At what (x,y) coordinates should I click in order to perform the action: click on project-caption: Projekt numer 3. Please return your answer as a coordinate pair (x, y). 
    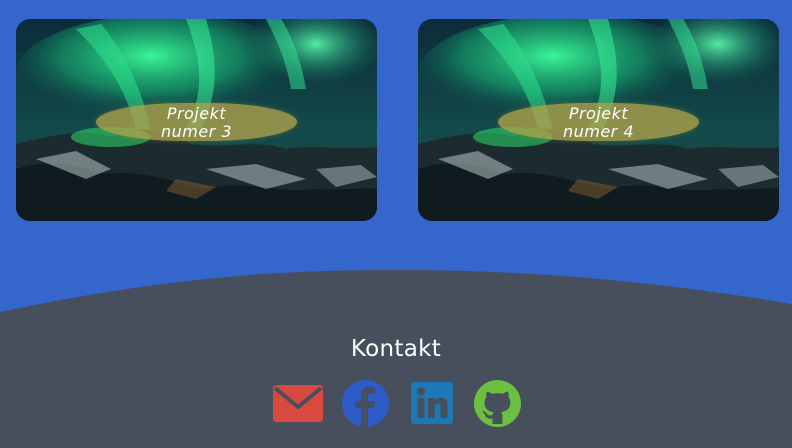
    Looking at the image, I should click on (196, 123).